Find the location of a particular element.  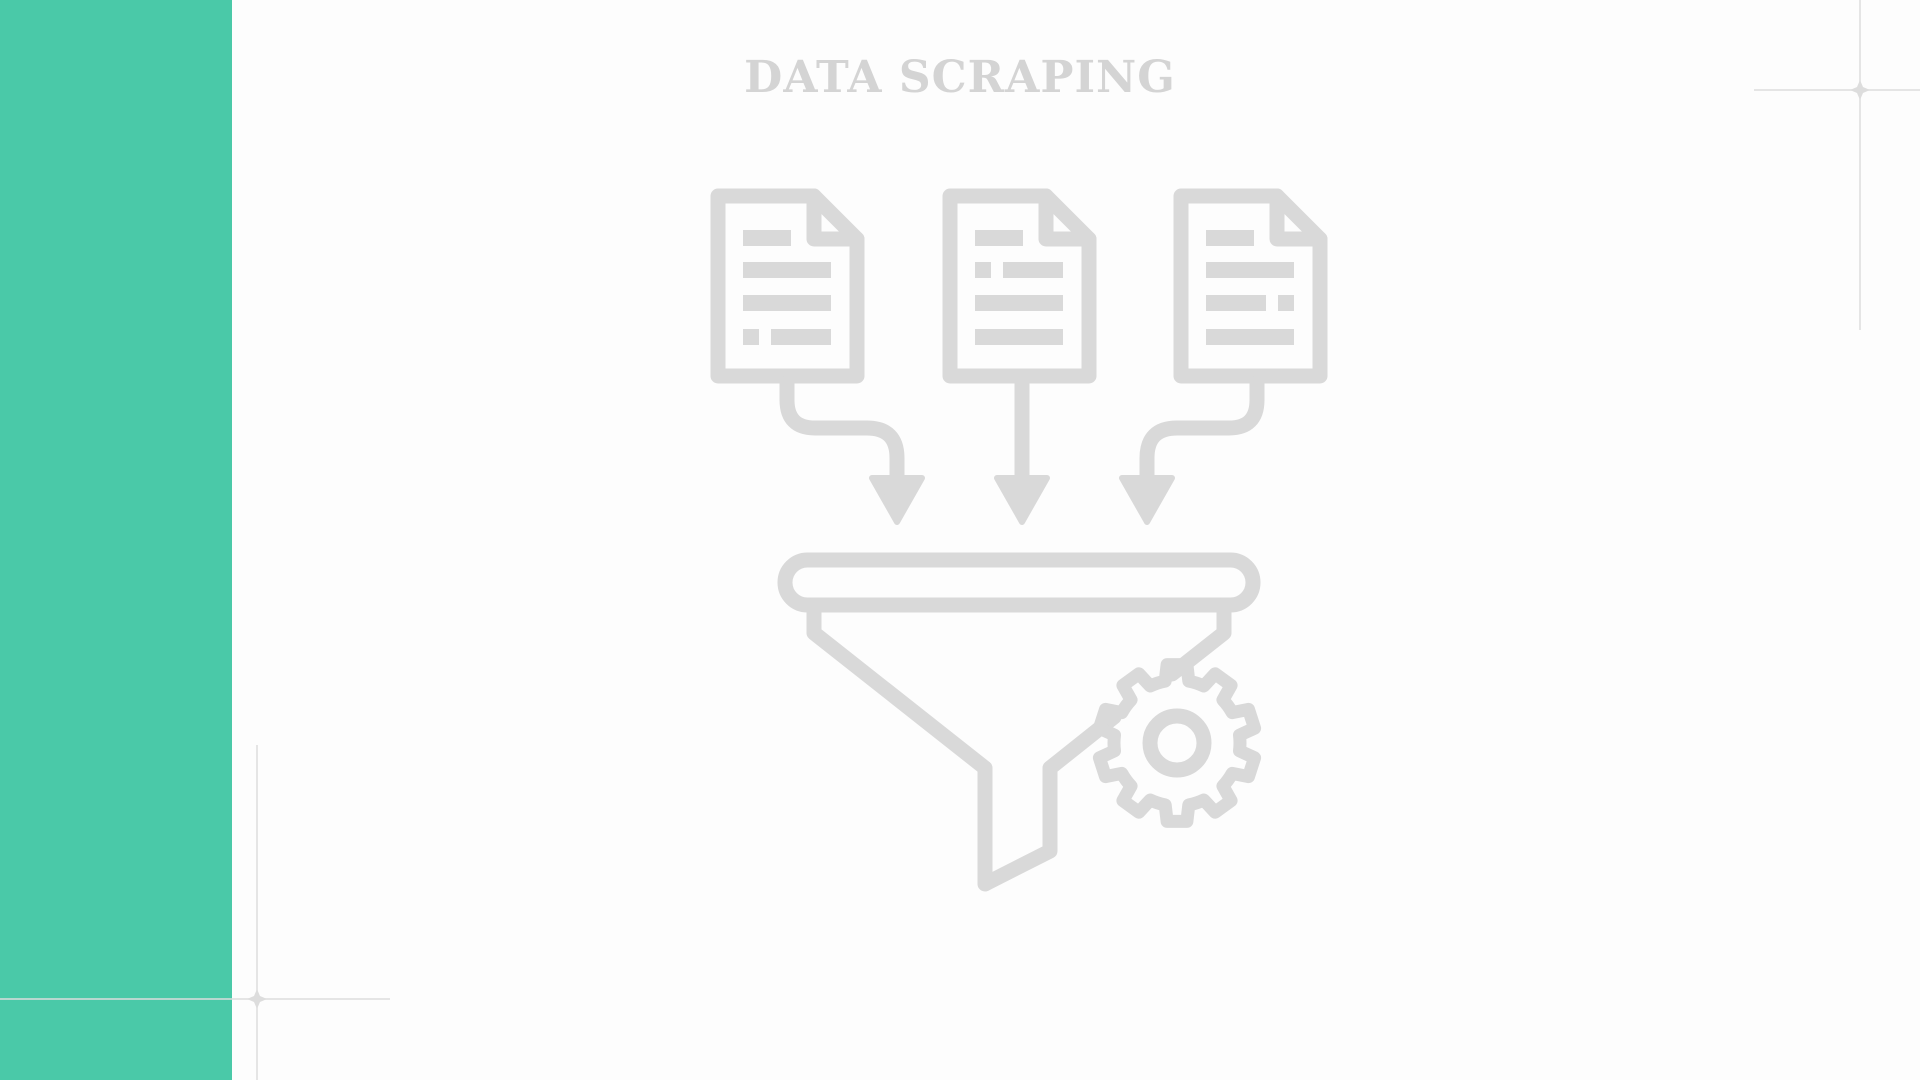

gear-icon is located at coordinates (1177, 743).